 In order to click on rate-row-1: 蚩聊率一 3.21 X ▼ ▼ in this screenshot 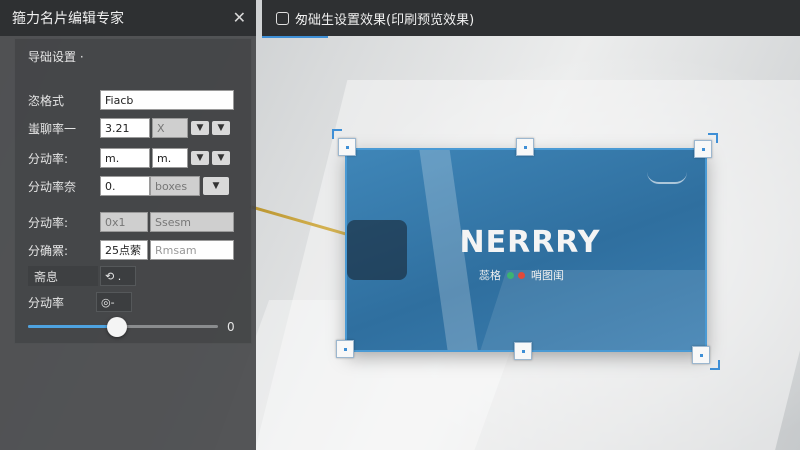, I will do `click(129, 128)`.